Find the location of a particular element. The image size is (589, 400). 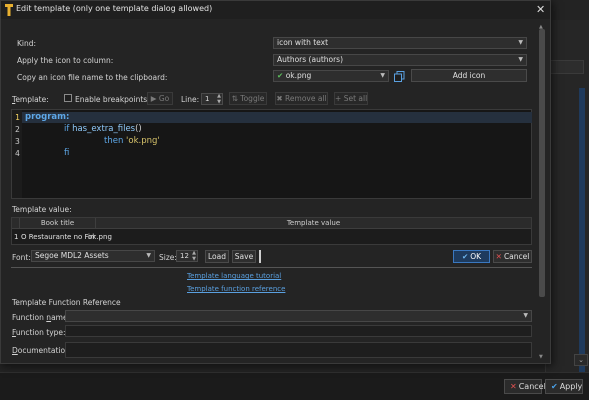

scroll-up-icon: ▲ is located at coordinates (541, 27).